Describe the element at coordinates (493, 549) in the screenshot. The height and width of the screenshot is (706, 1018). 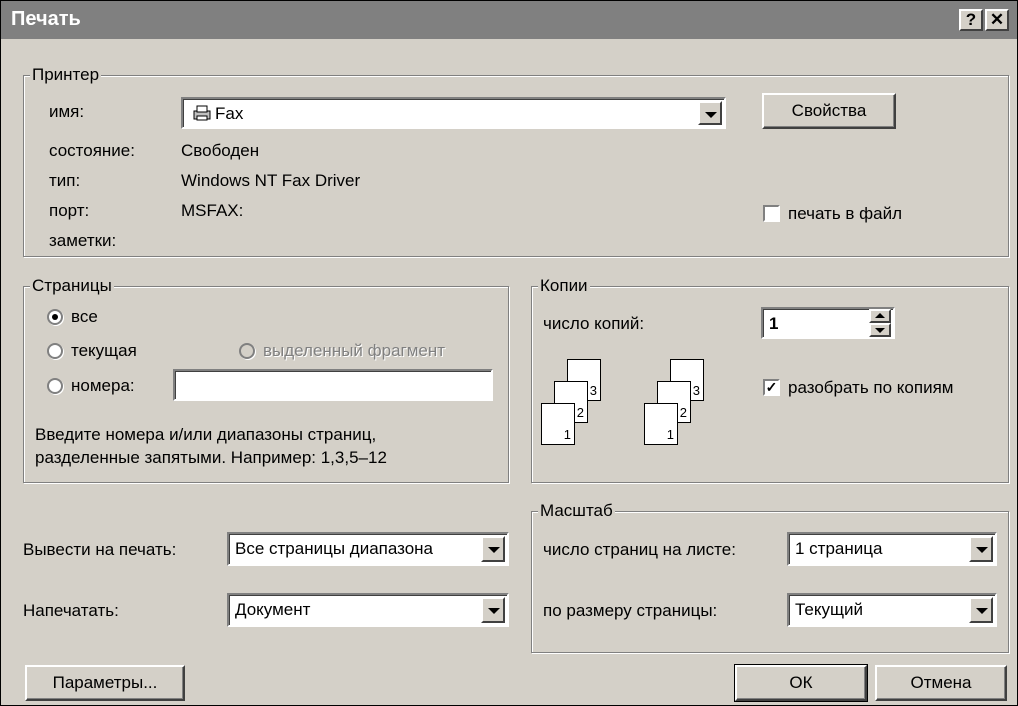
I see `print-what-dropdown-icon` at that location.